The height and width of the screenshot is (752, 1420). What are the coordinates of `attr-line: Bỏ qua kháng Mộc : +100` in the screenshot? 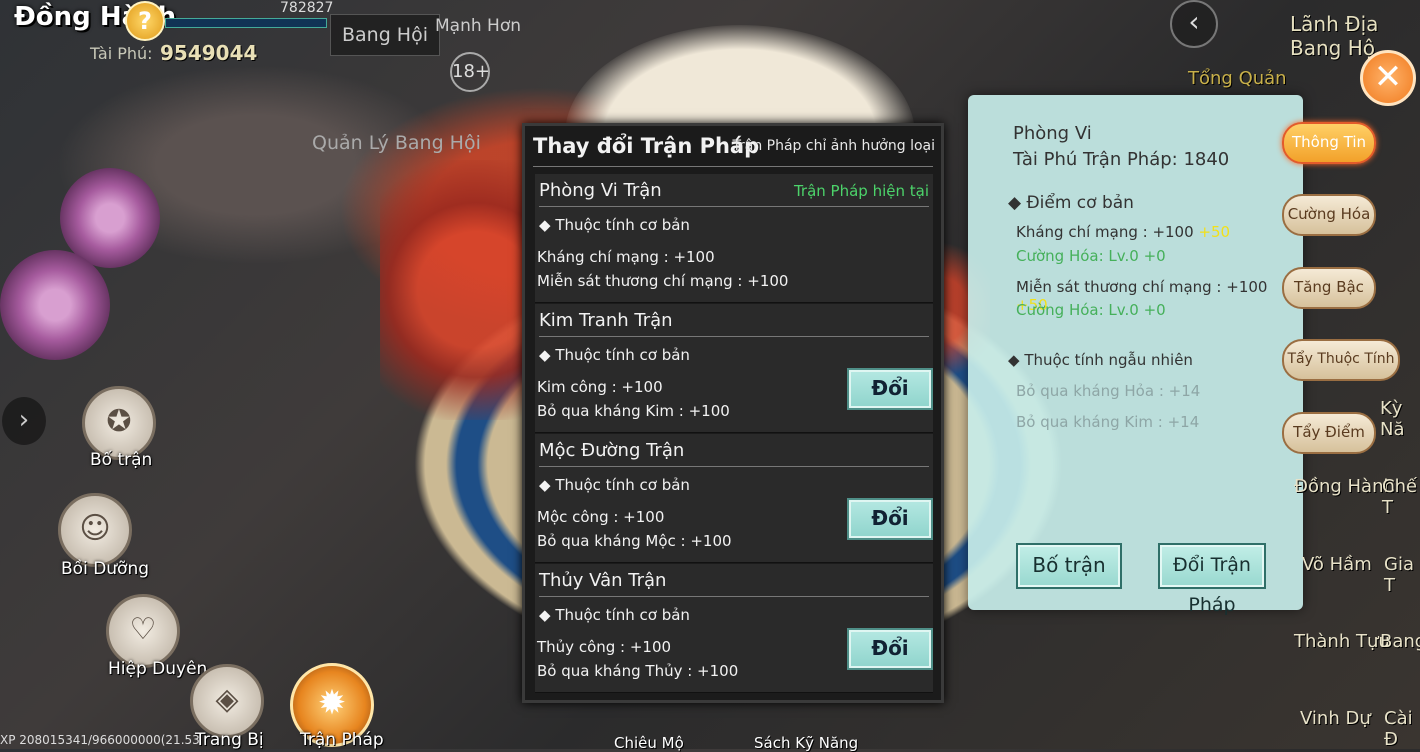 It's located at (634, 541).